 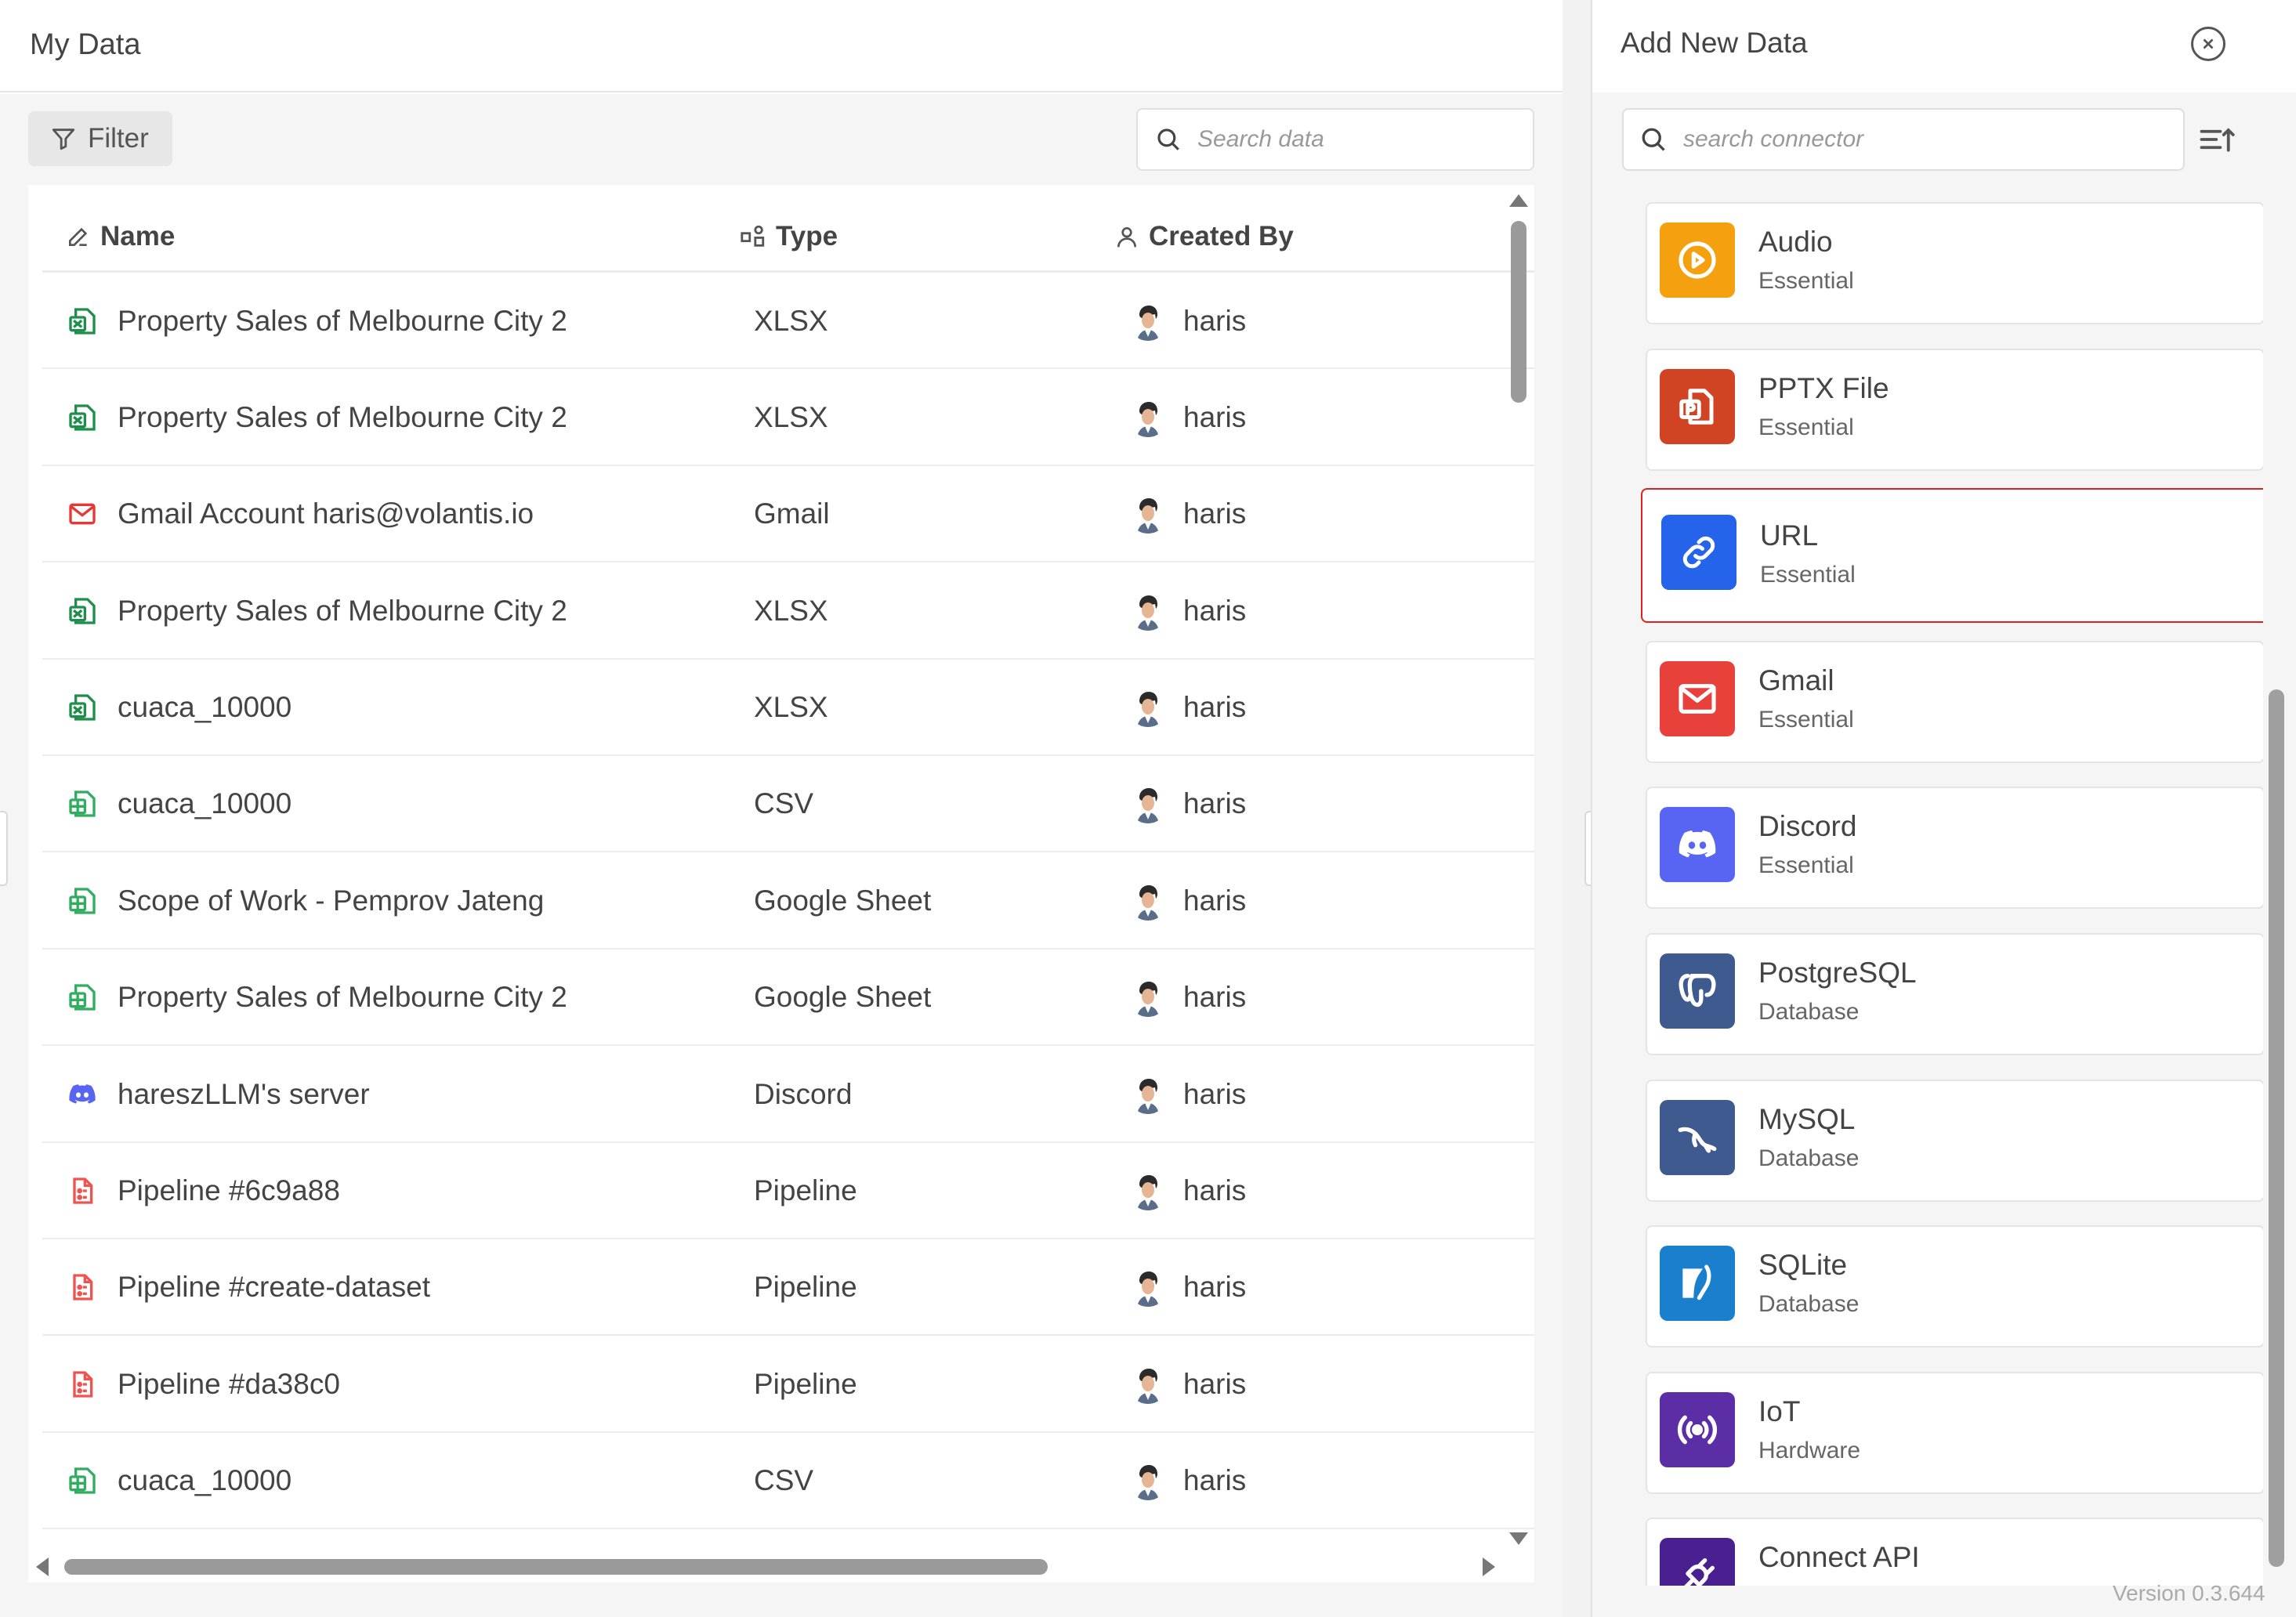 I want to click on scroll-down-arrow, so click(x=1518, y=1538).